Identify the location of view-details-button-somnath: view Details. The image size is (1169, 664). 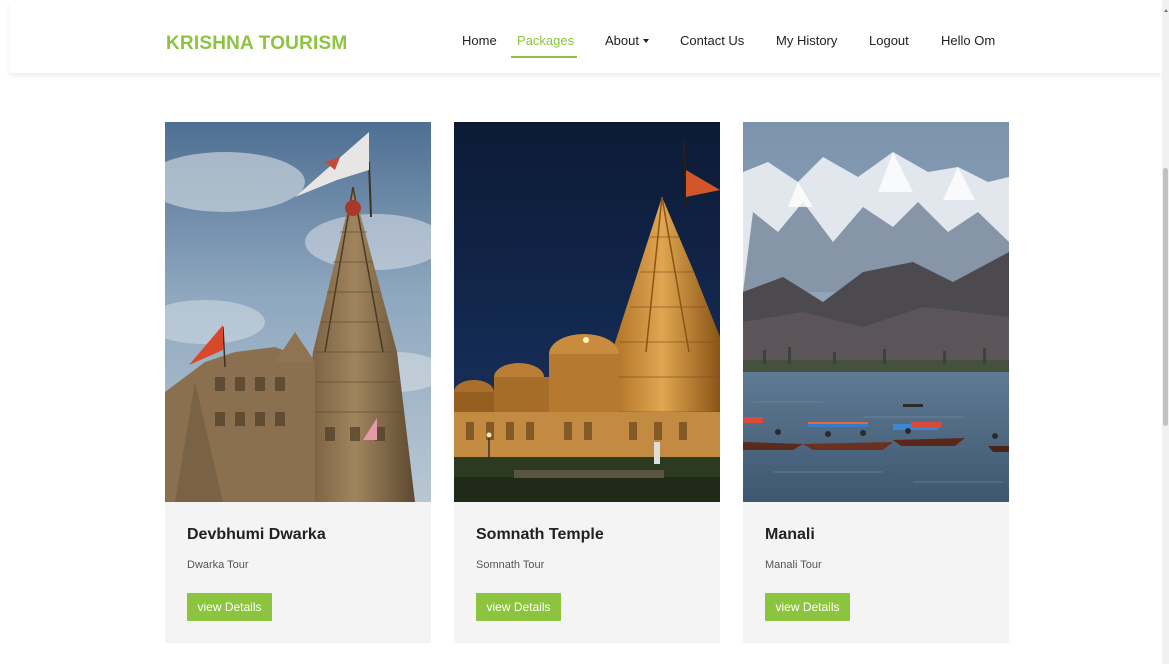
(518, 607).